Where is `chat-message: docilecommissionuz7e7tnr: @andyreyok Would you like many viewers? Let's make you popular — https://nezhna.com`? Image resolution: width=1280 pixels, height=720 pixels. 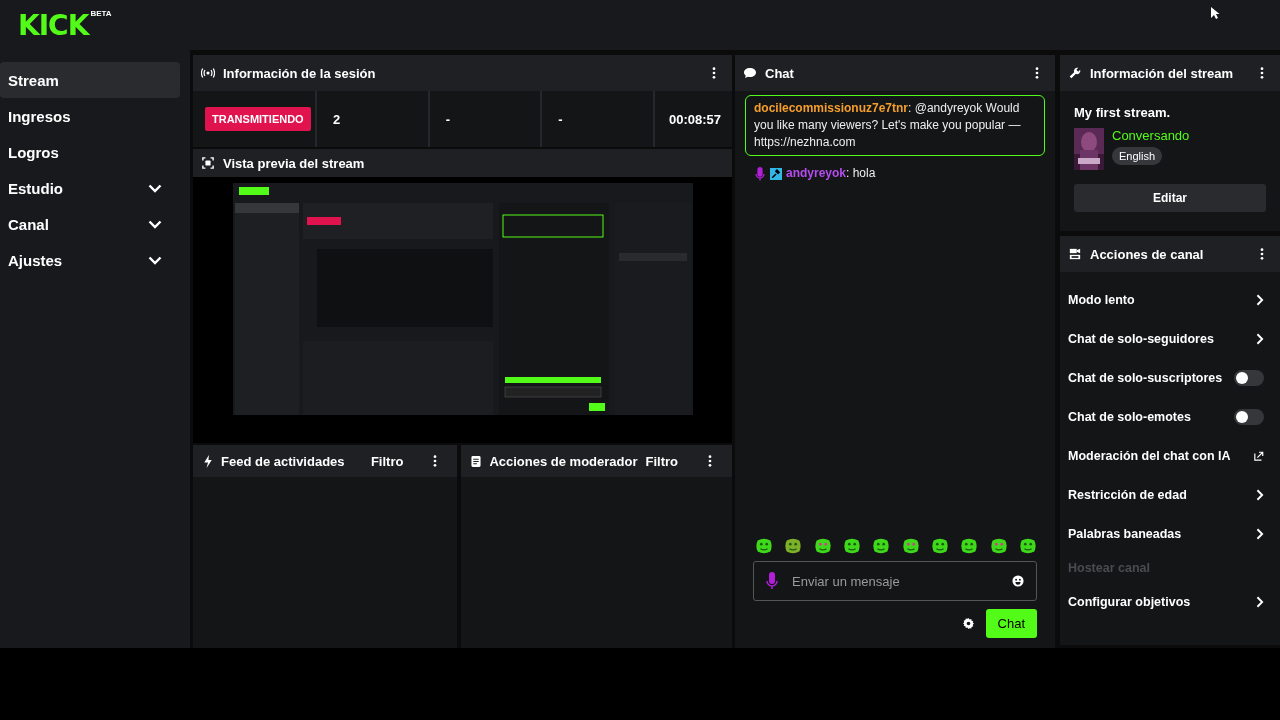
chat-message: docilecommissionuz7e7tnr: @andyreyok Would you like many viewers? Let's make you popular — https://nezhna.com is located at coordinates (888, 125).